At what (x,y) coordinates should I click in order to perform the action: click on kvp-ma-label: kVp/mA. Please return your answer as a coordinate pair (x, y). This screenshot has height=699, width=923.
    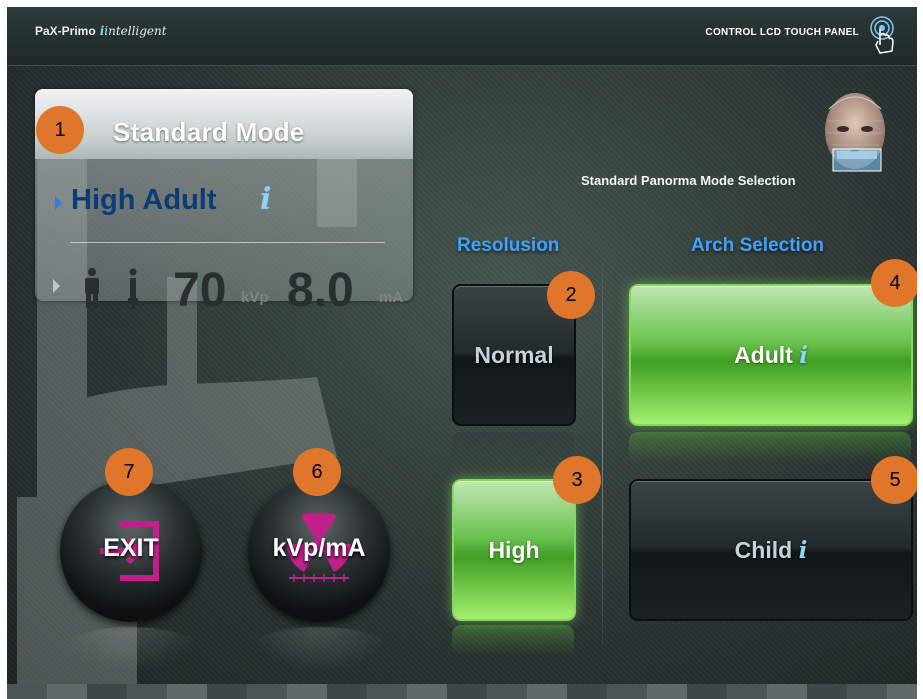
    Looking at the image, I should click on (319, 548).